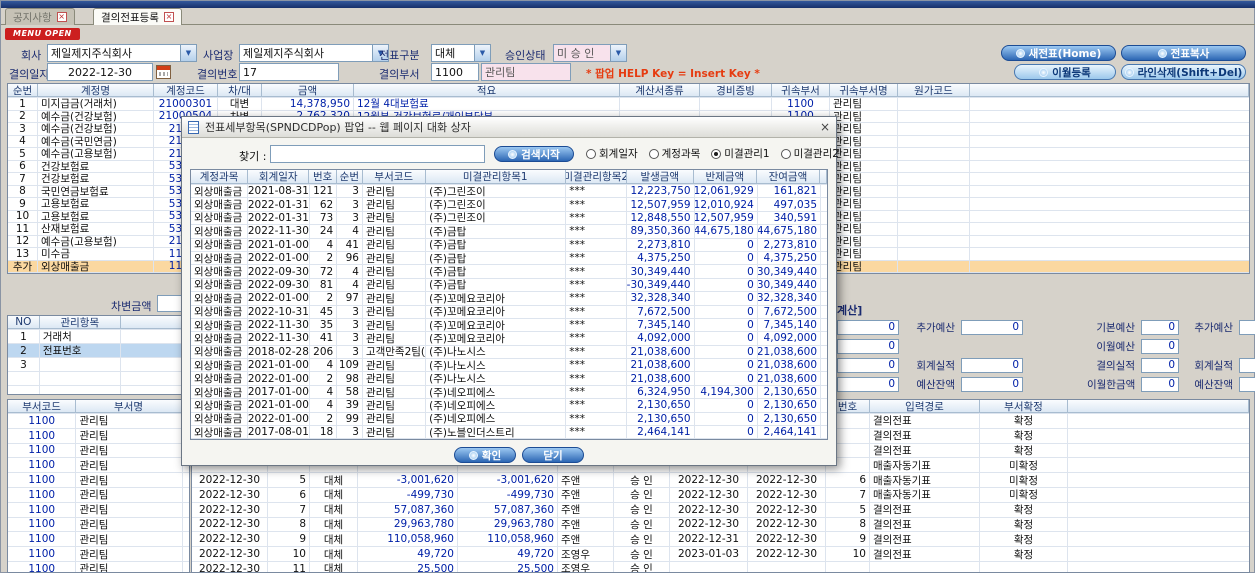 The width and height of the screenshot is (1255, 573). What do you see at coordinates (825, 127) in the screenshot?
I see `close-icon: ×` at bounding box center [825, 127].